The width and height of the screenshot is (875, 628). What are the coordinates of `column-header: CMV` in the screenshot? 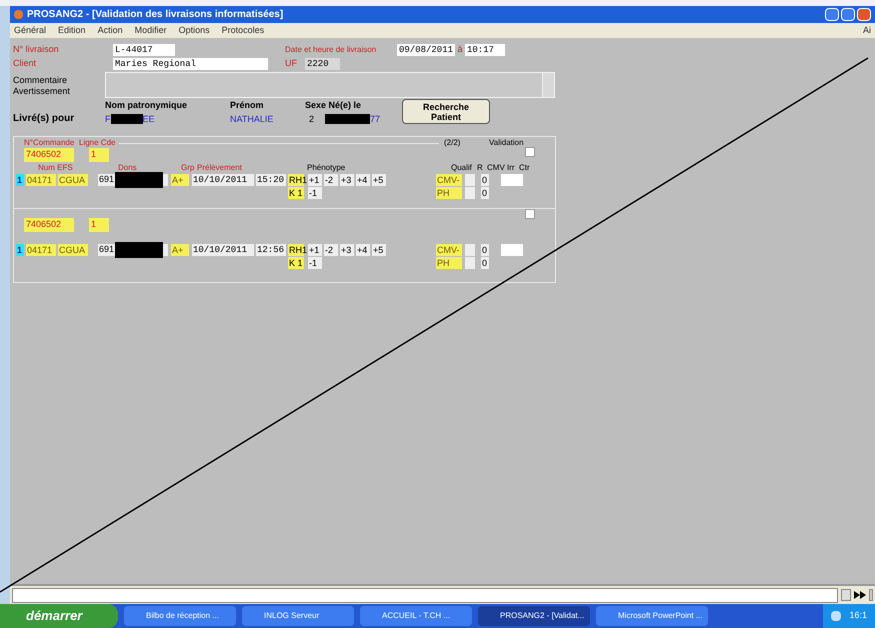 It's located at (496, 168).